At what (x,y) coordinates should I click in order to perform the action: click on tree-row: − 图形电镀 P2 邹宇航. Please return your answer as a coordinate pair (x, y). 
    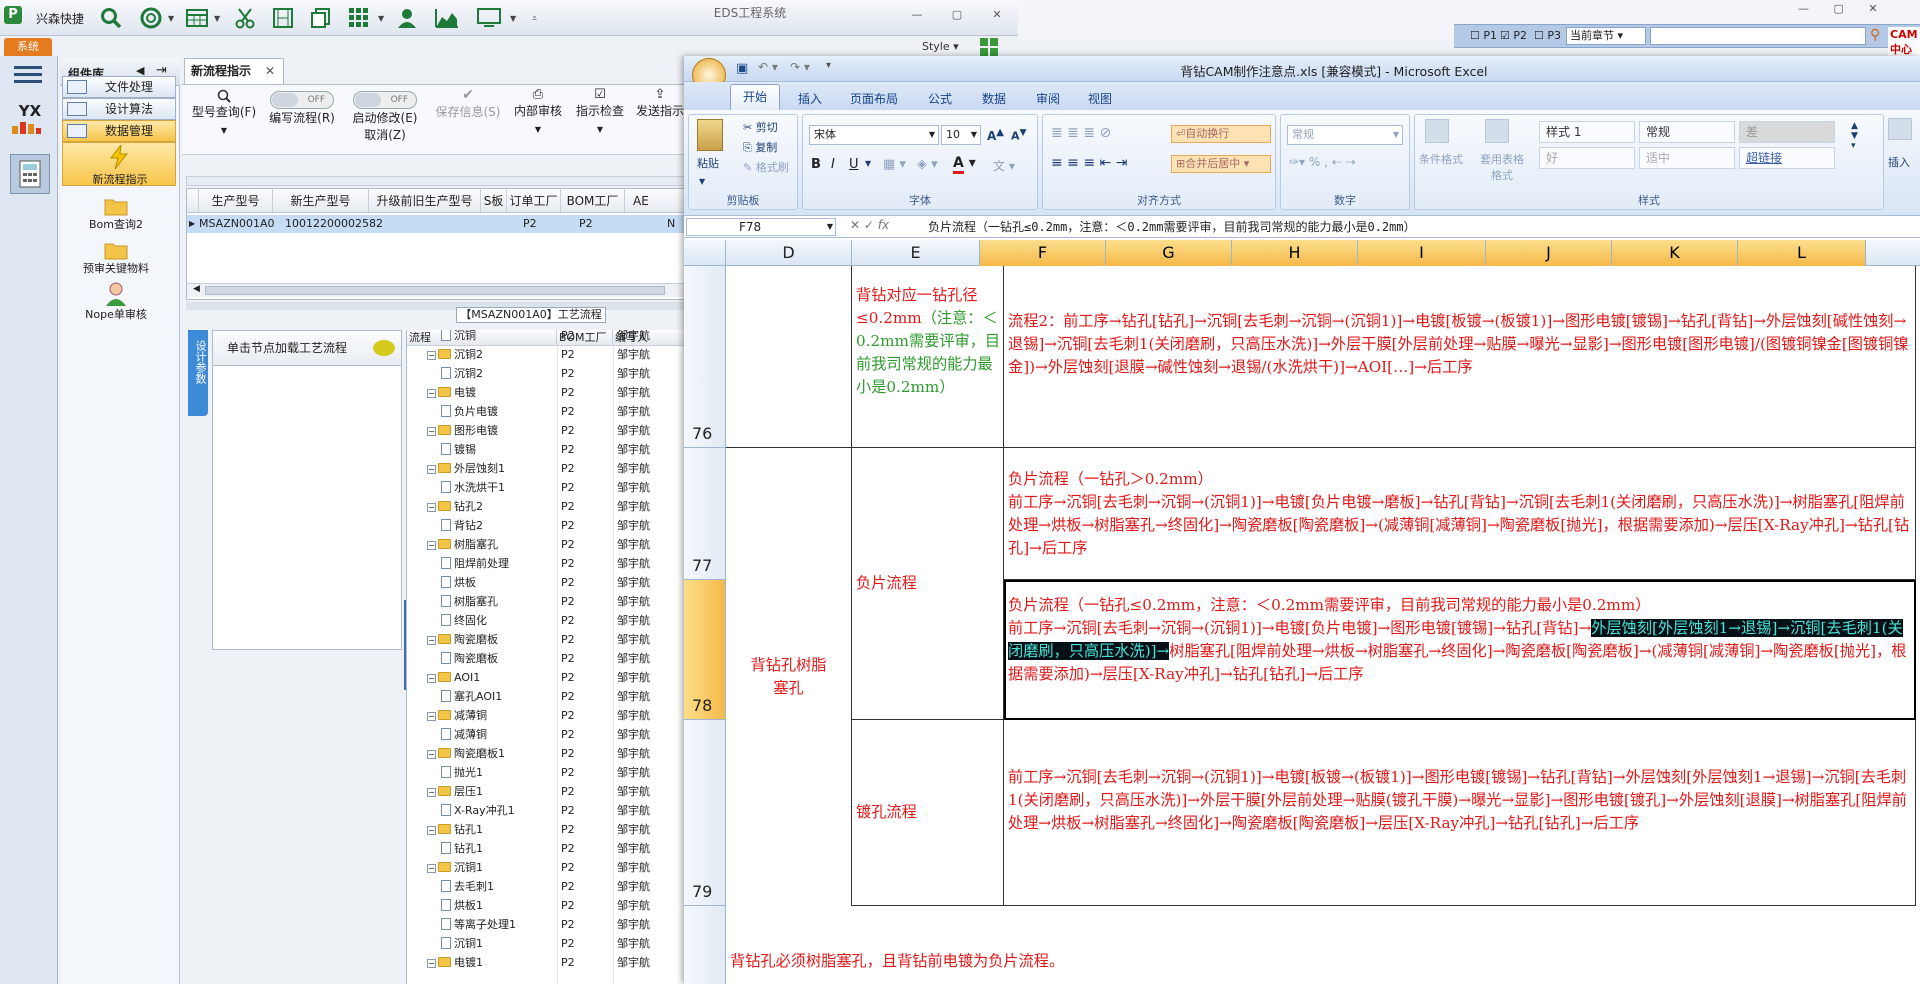
    Looking at the image, I should click on (548, 430).